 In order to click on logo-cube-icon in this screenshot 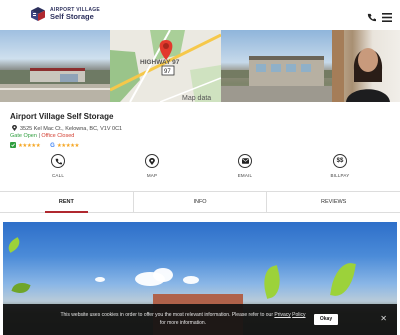, I will do `click(38, 14)`.